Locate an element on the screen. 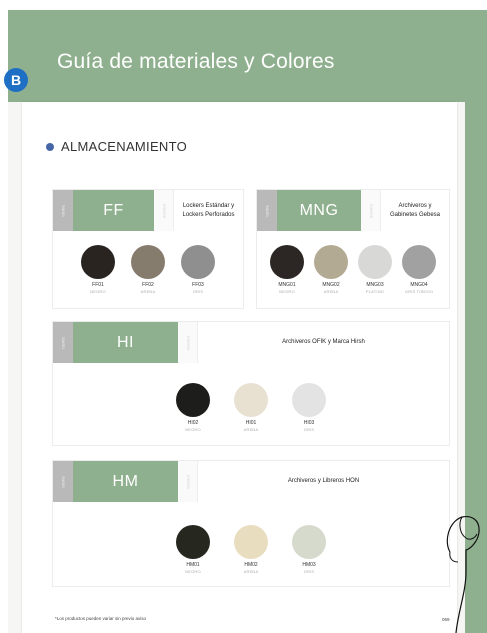  color-swatch: HI01 ARENA is located at coordinates (251, 408).